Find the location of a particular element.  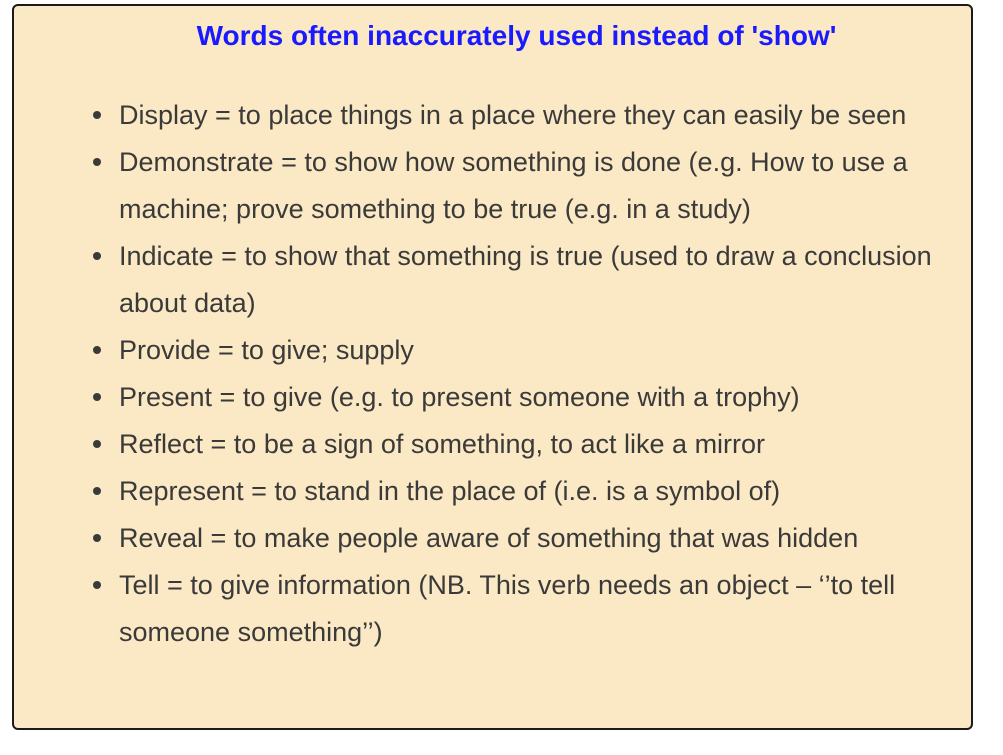

list-item-text: Provide = to give; supply is located at coordinates (266, 350).